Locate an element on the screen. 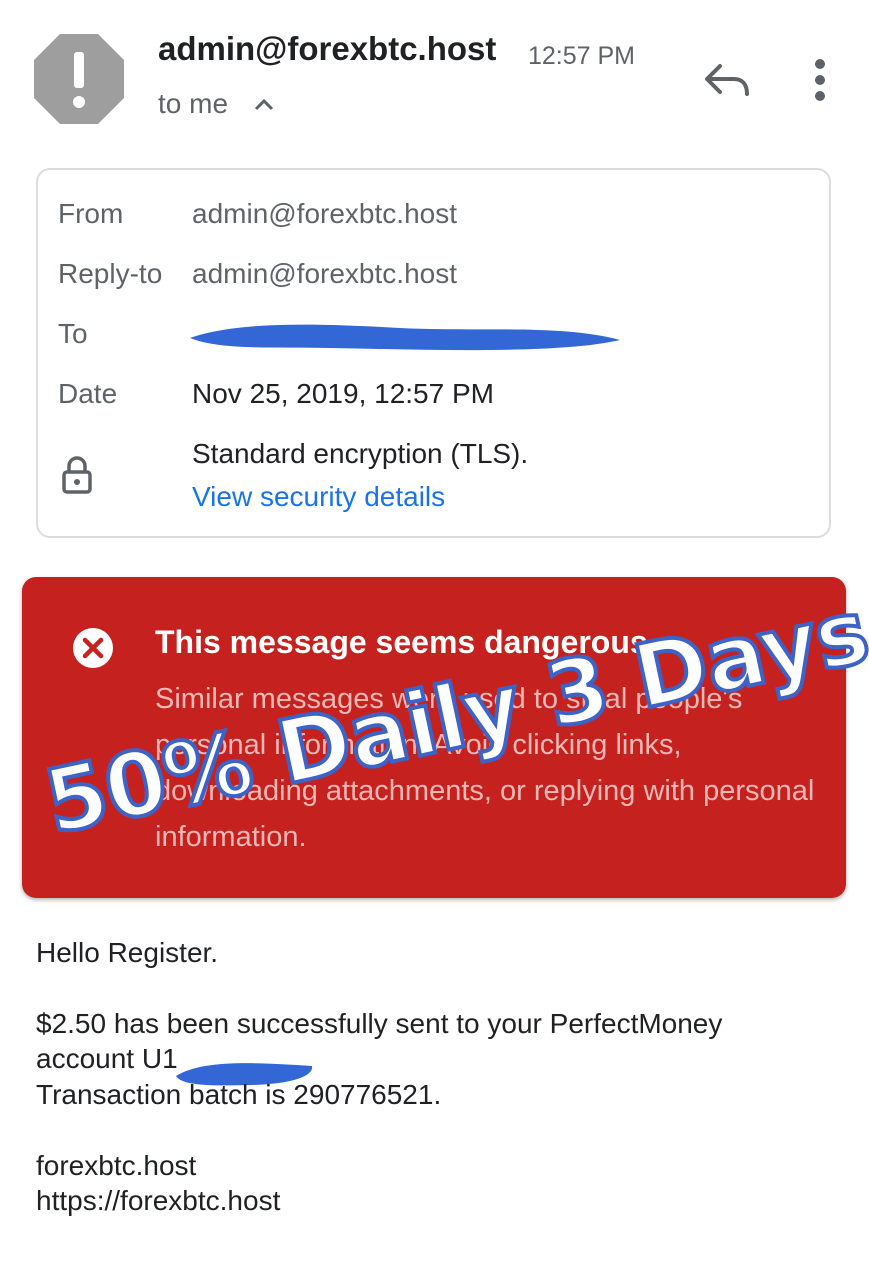 The width and height of the screenshot is (869, 1280). date-value: Nov 25, 2019, 12:57 PM is located at coordinates (343, 393).